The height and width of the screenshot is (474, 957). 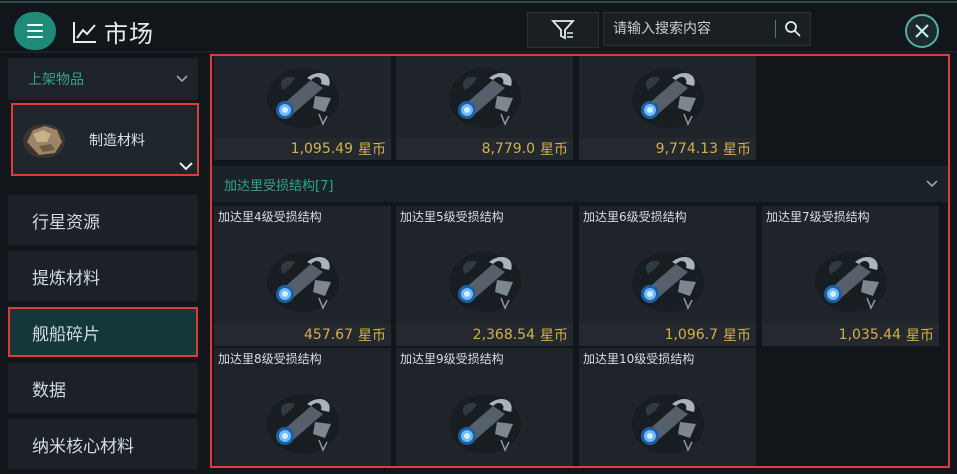 What do you see at coordinates (279, 186) in the screenshot?
I see `group-title: 加达里受损结构[7]` at bounding box center [279, 186].